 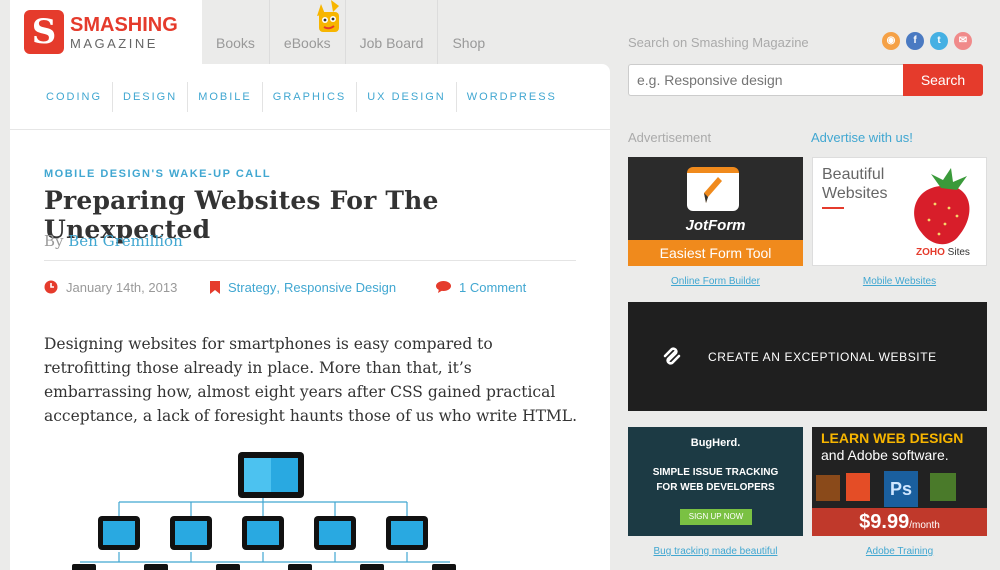 What do you see at coordinates (828, 488) in the screenshot?
I see `illustrator-icon` at bounding box center [828, 488].